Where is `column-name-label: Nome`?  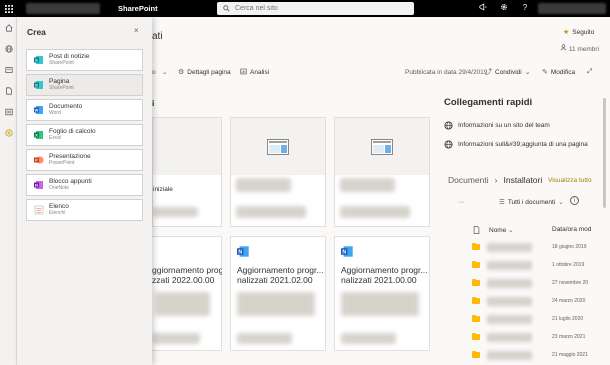 column-name-label: Nome is located at coordinates (498, 230).